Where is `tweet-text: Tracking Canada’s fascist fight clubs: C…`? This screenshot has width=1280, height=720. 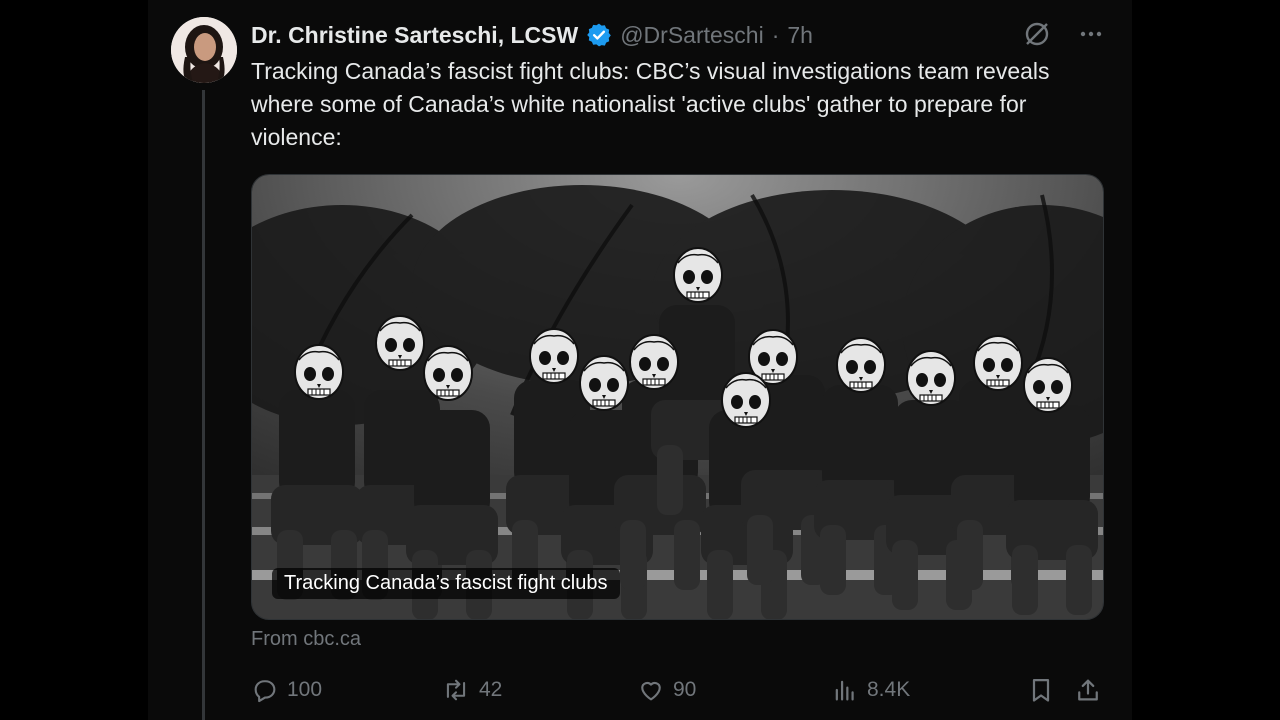 tweet-text: Tracking Canada’s fascist fight clubs: C… is located at coordinates (650, 104).